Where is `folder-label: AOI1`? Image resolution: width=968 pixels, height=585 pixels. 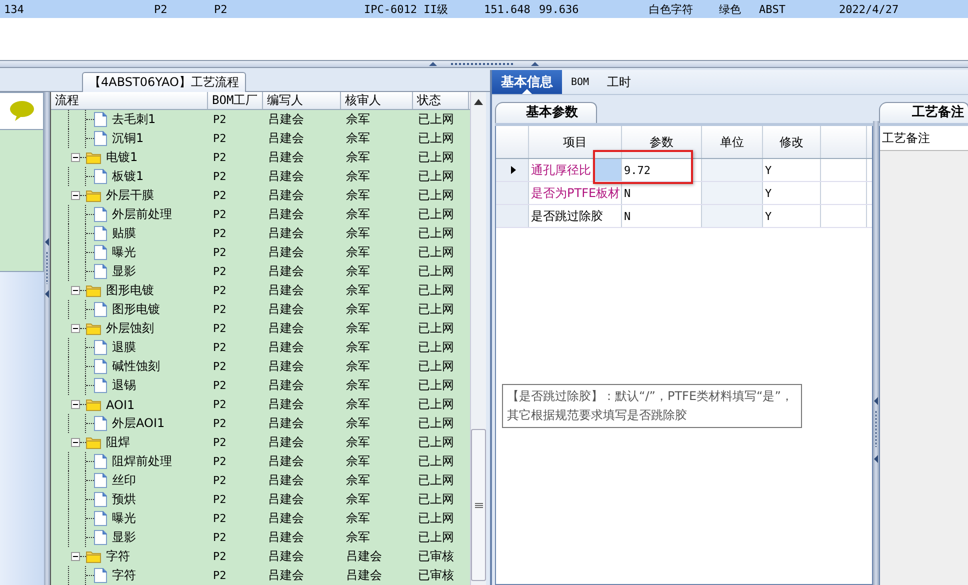
folder-label: AOI1 is located at coordinates (120, 405).